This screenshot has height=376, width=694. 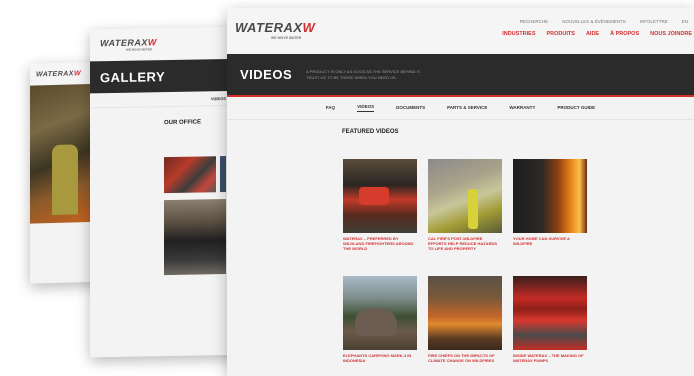 I want to click on office-photo-partial, so click(x=223, y=174).